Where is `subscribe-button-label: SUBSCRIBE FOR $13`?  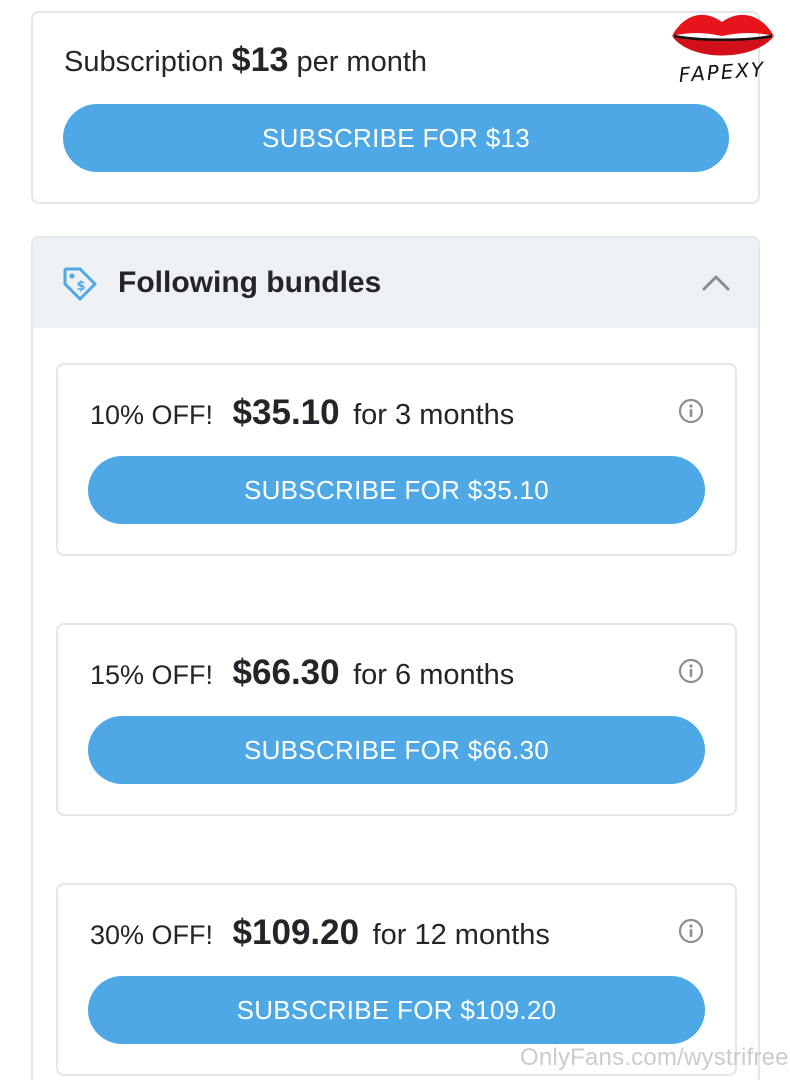 subscribe-button-label: SUBSCRIBE FOR $13 is located at coordinates (396, 137).